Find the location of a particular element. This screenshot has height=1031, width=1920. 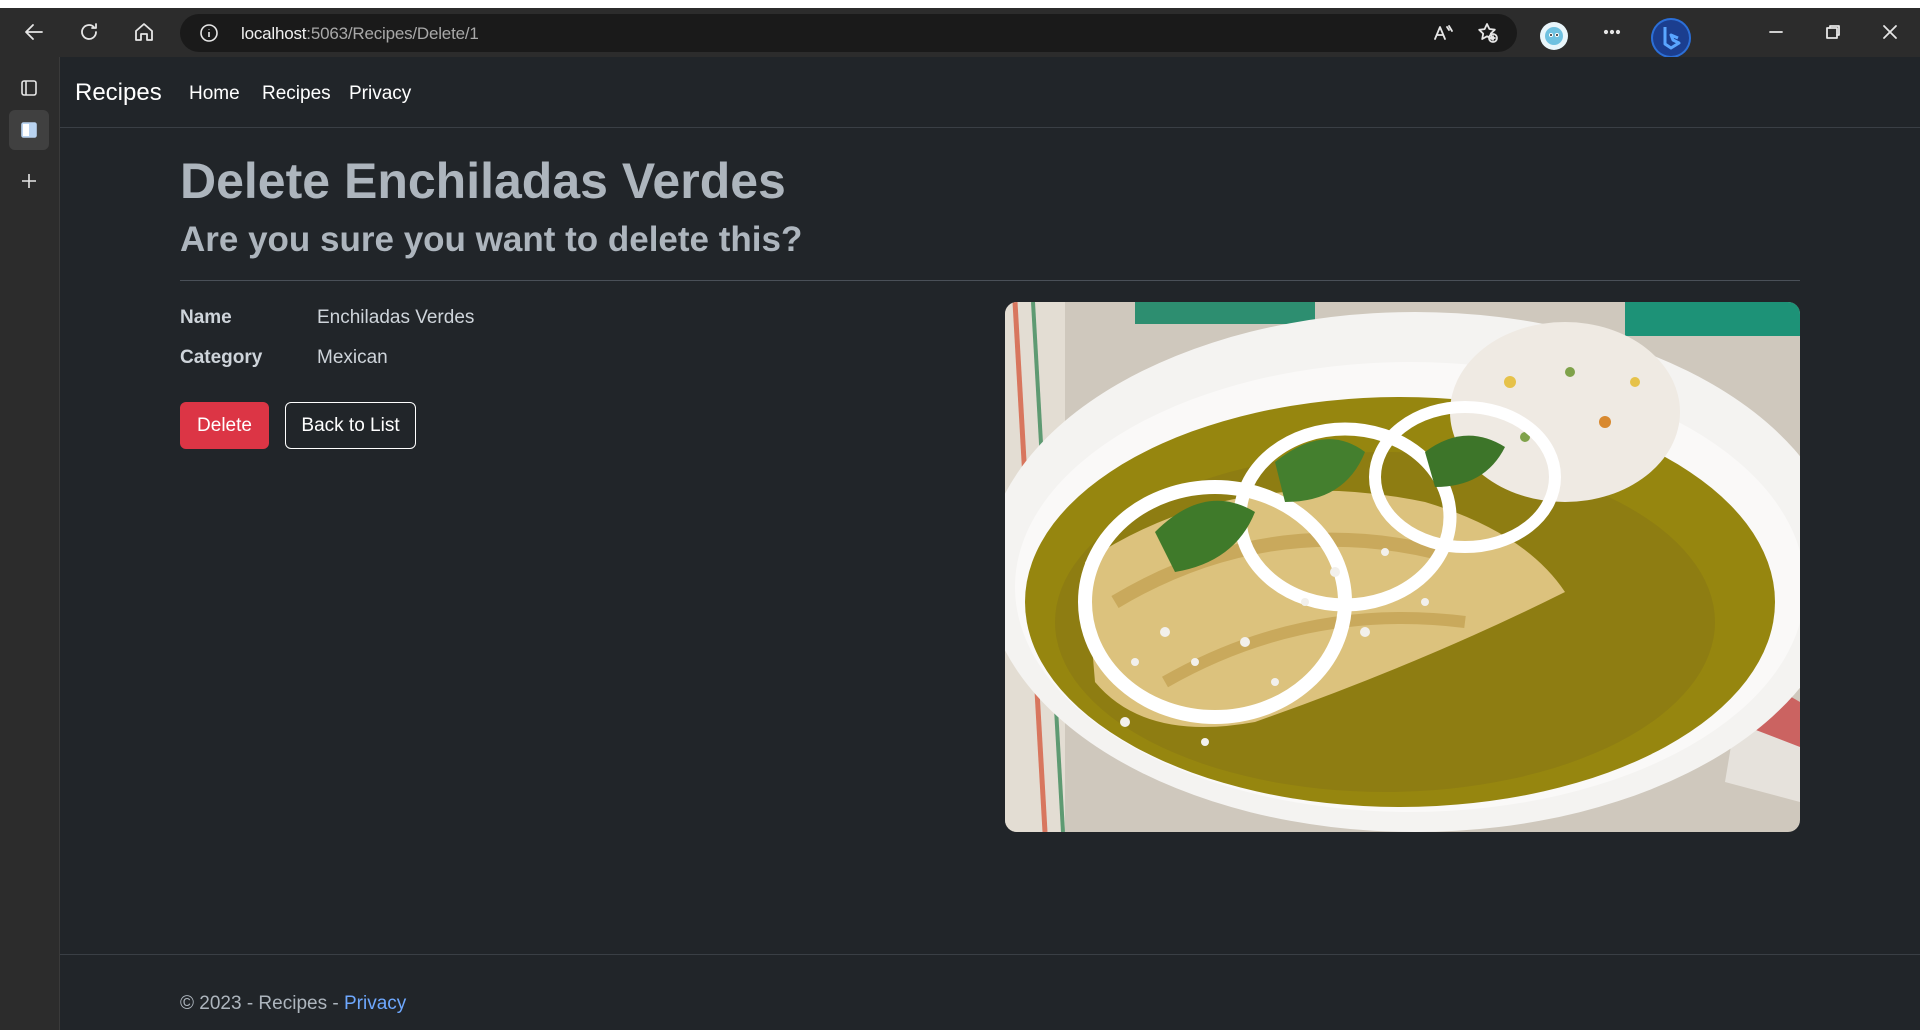

nav-link-privacy: Privacy is located at coordinates (380, 94).